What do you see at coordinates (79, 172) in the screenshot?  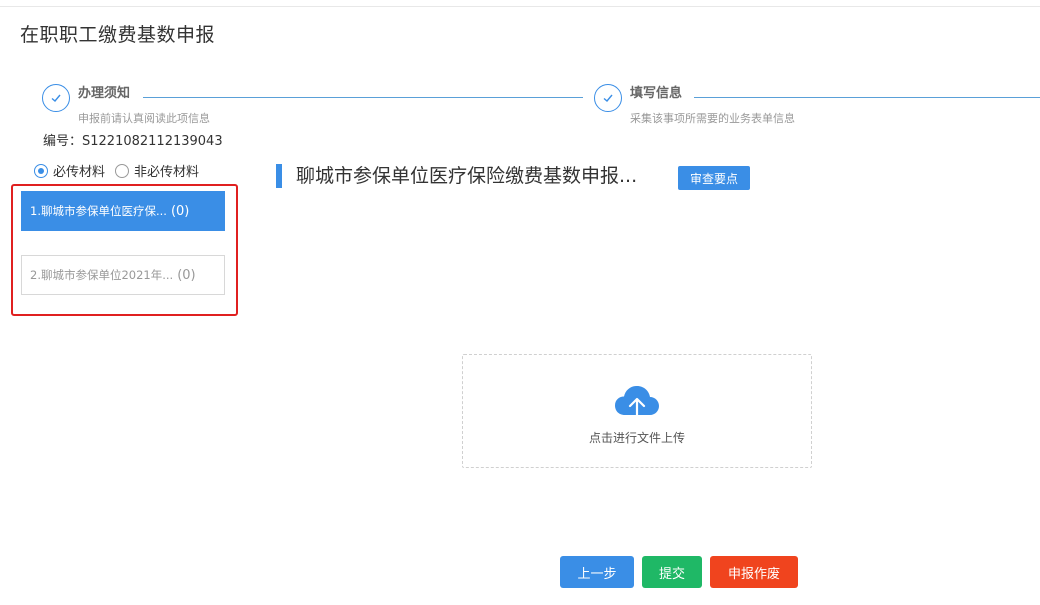 I see `radio-label: 必传材料` at bounding box center [79, 172].